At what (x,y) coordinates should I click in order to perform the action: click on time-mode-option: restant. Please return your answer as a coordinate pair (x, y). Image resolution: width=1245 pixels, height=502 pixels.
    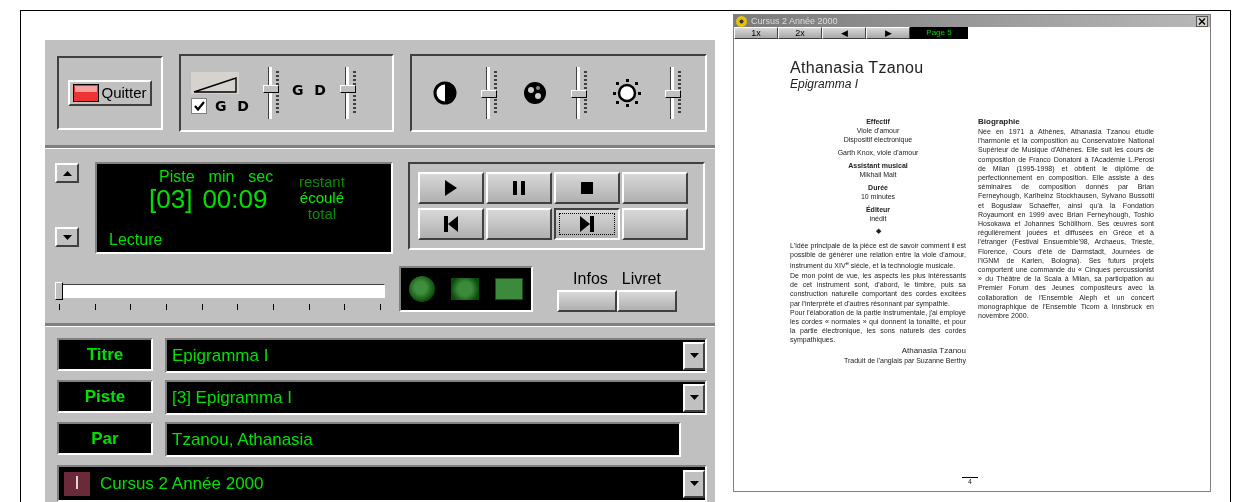
    Looking at the image, I should click on (322, 182).